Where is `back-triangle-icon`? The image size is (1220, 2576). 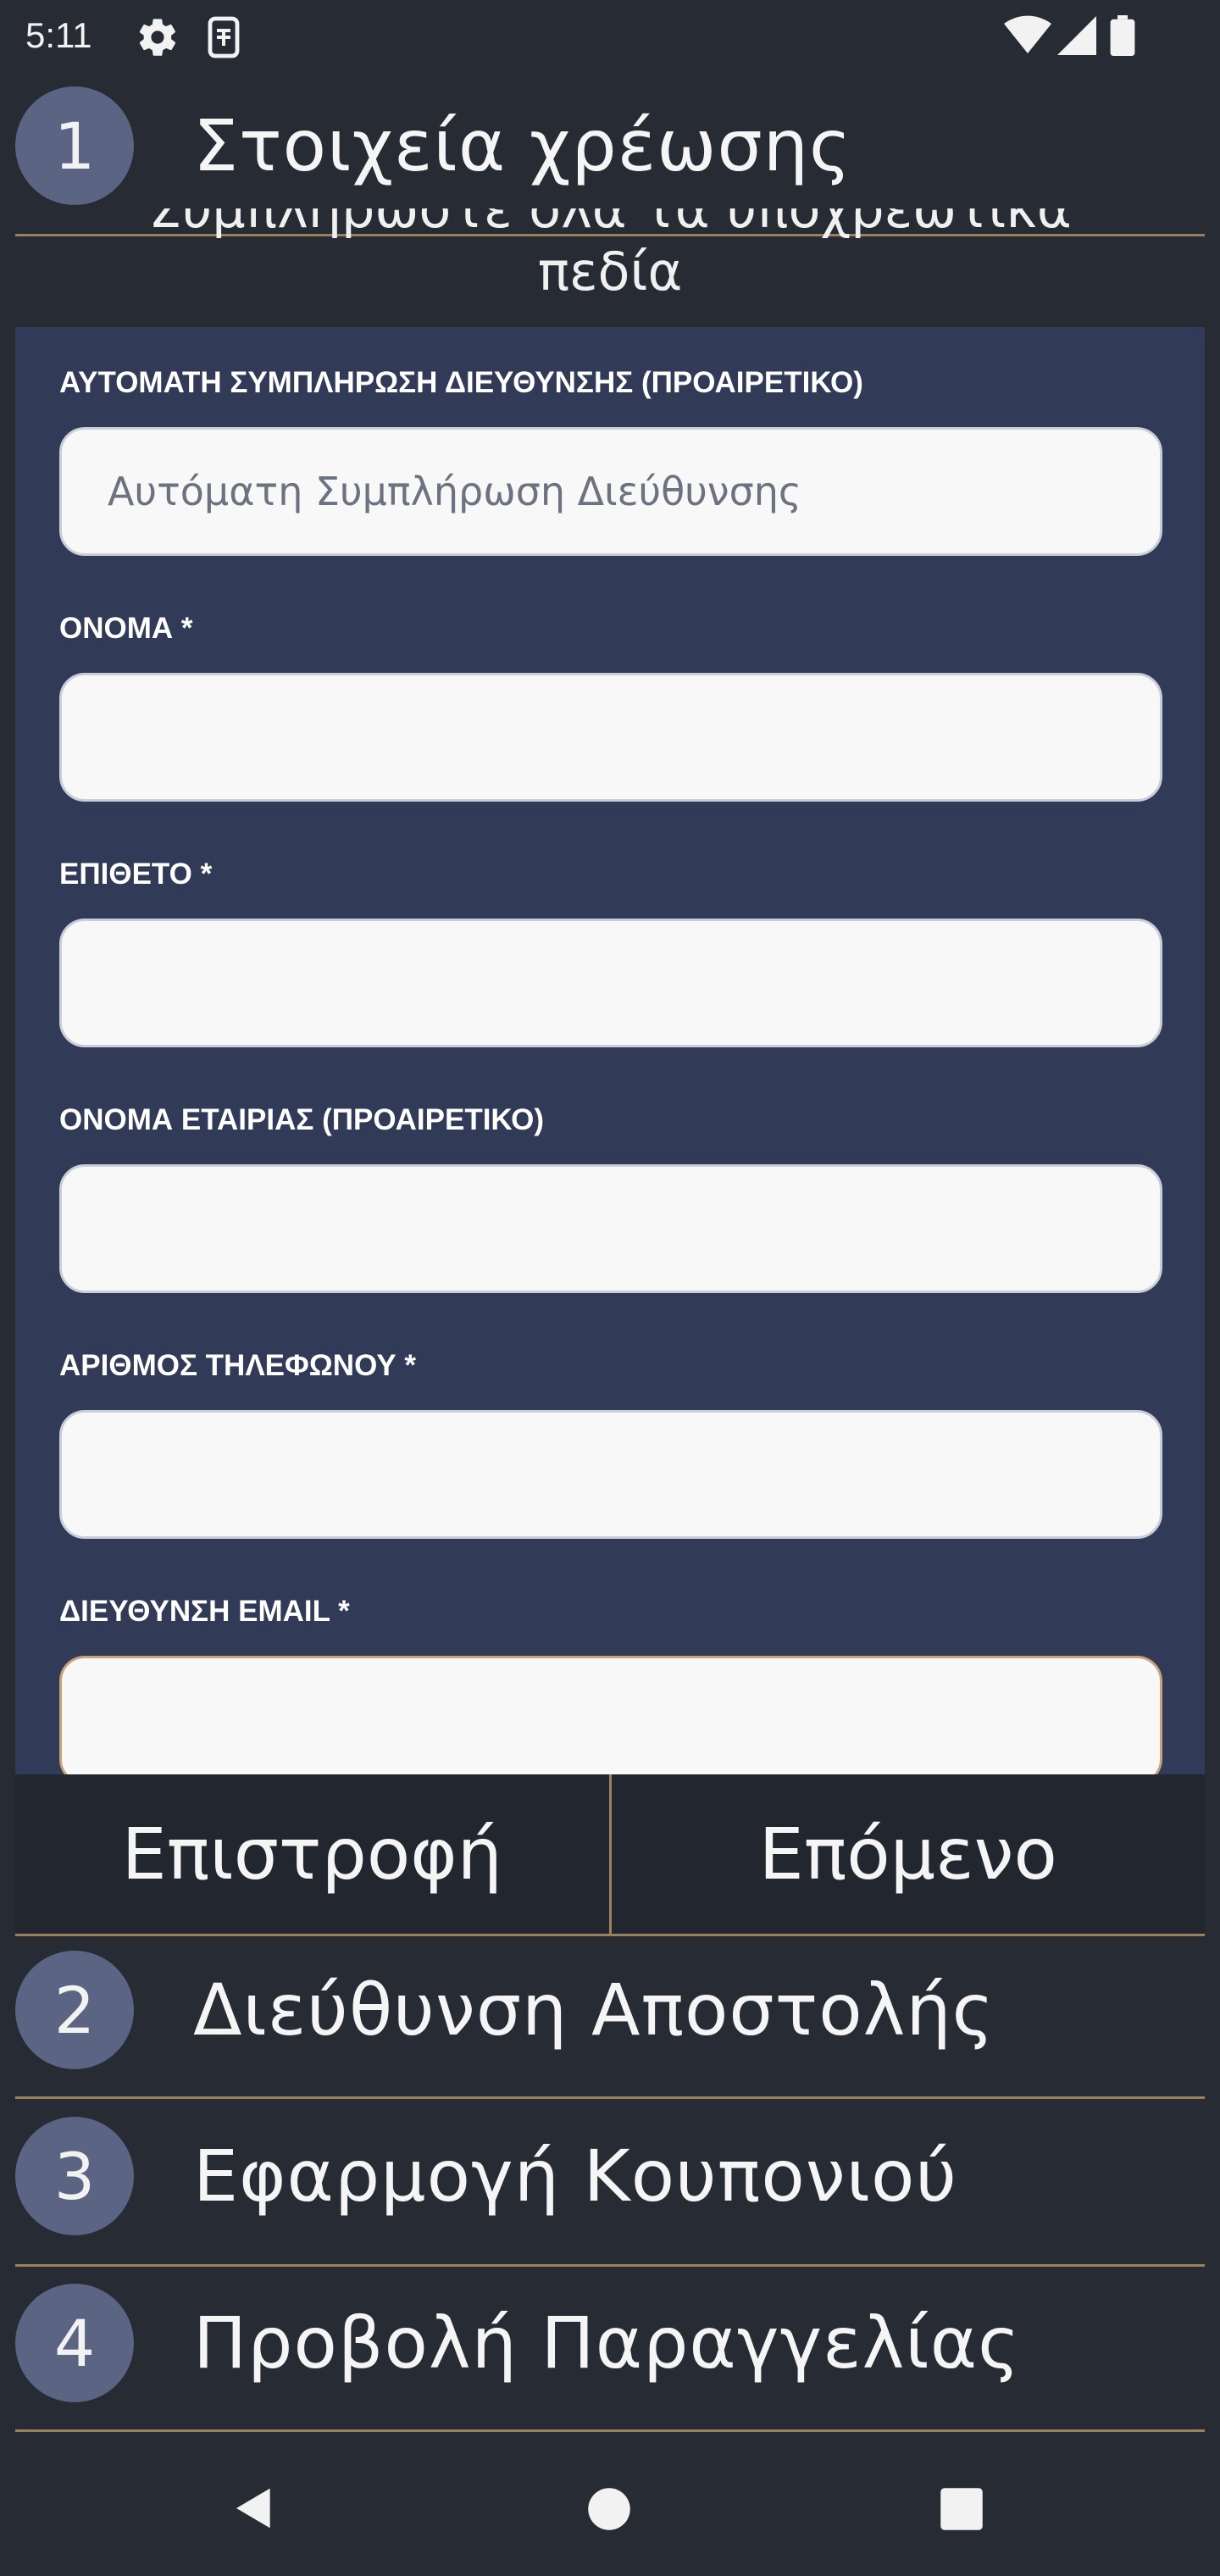
back-triangle-icon is located at coordinates (254, 2509).